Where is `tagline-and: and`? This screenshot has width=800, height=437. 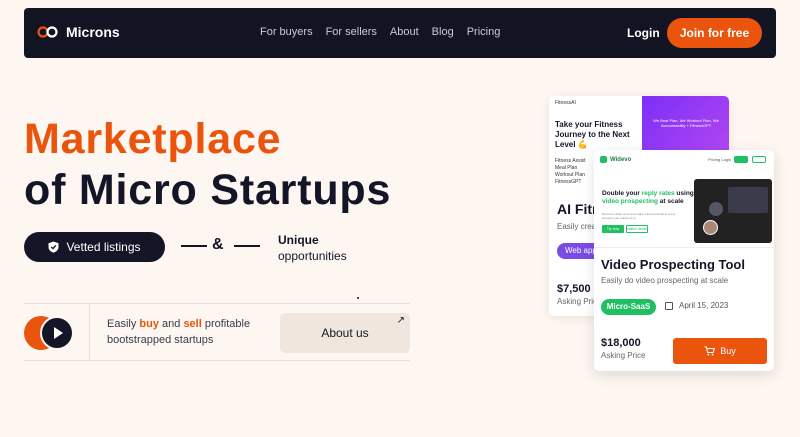 tagline-and: and is located at coordinates (171, 324).